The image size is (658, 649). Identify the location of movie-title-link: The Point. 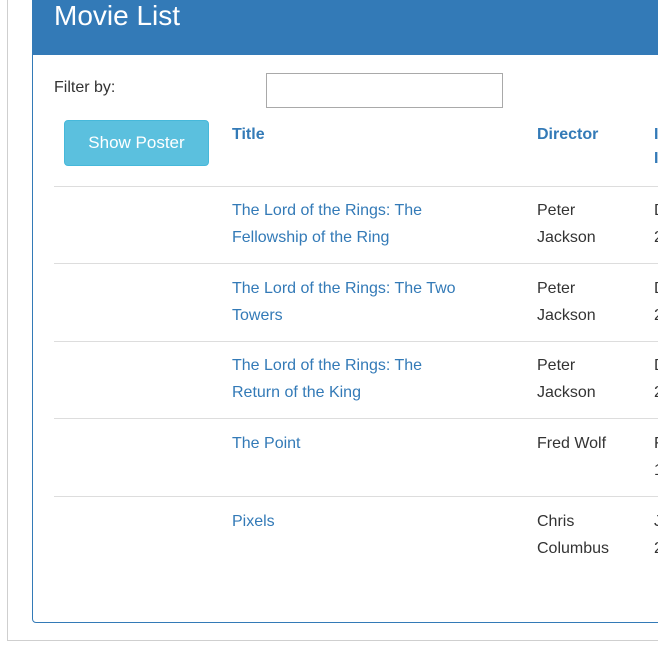
(377, 443).